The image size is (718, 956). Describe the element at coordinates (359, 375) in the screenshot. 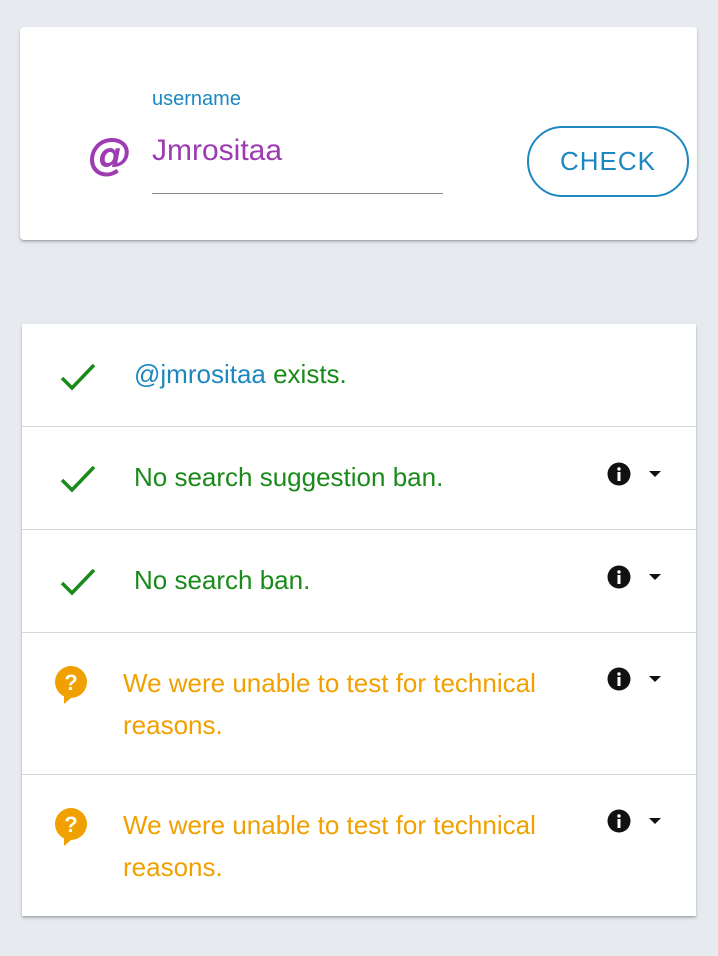

I see `result-row-exists: @jmrositaa exists.` at that location.